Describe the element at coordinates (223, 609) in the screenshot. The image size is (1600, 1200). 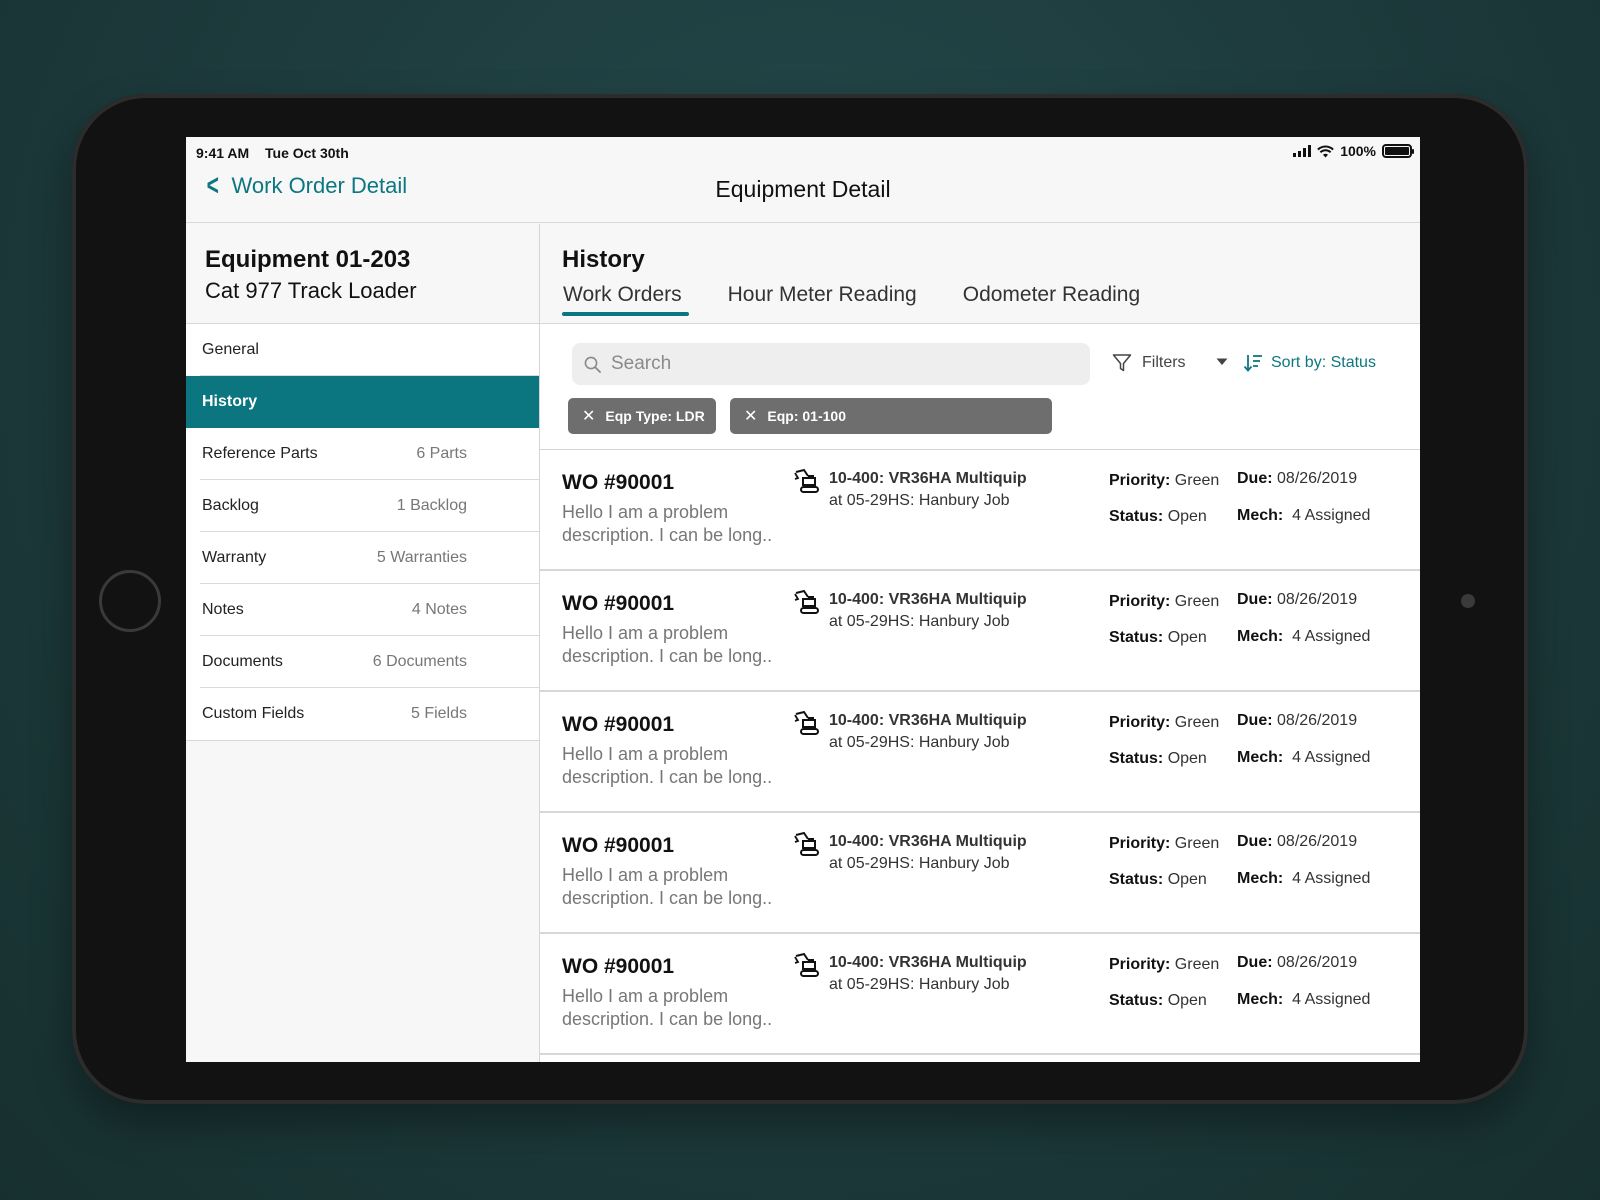
I see `sidebar-item-label: Notes` at that location.